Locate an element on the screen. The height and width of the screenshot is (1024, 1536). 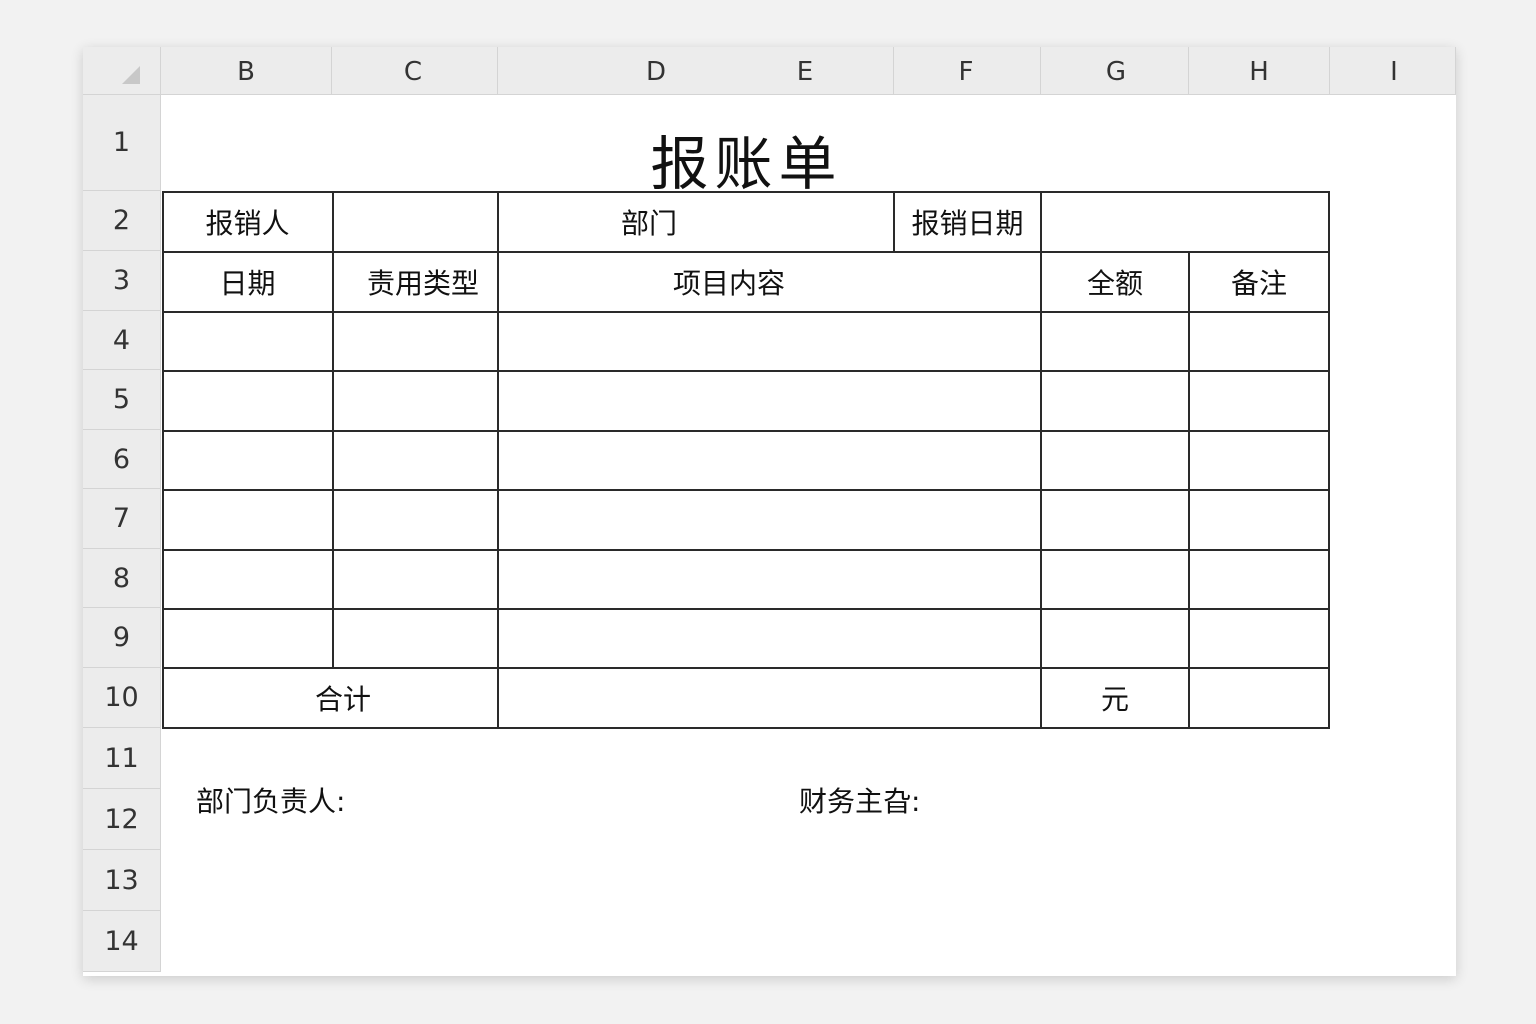
column-label-C: C is located at coordinates (413, 72).